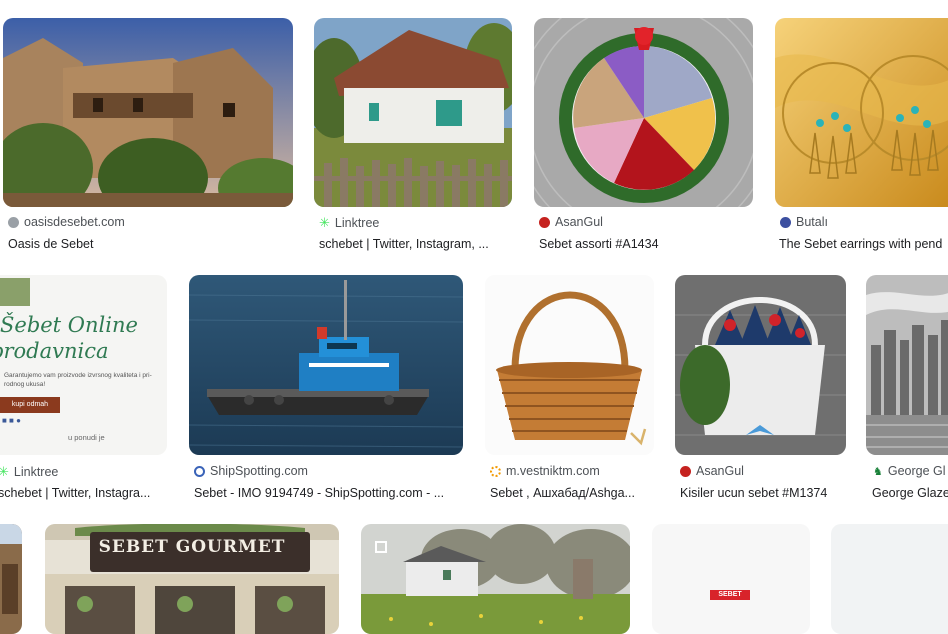  Describe the element at coordinates (916, 471) in the screenshot. I see `result-source-label: George Gl` at that location.